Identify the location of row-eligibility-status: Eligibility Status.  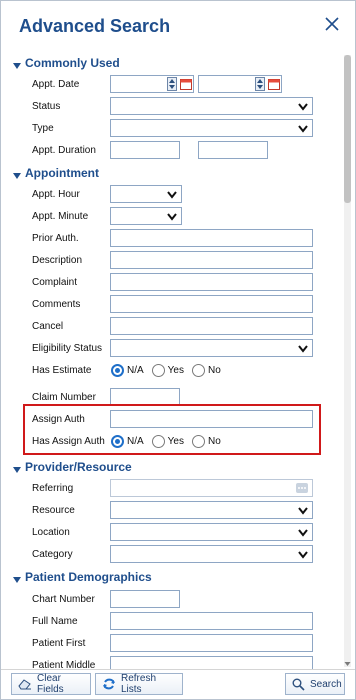
(171, 349).